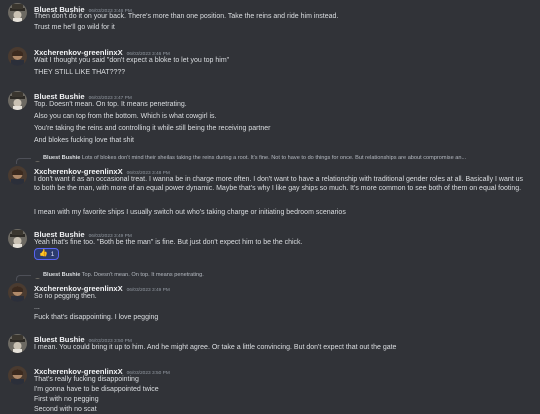 This screenshot has width=540, height=414. What do you see at coordinates (65, 296) in the screenshot?
I see `message-text: So no pegging then.` at bounding box center [65, 296].